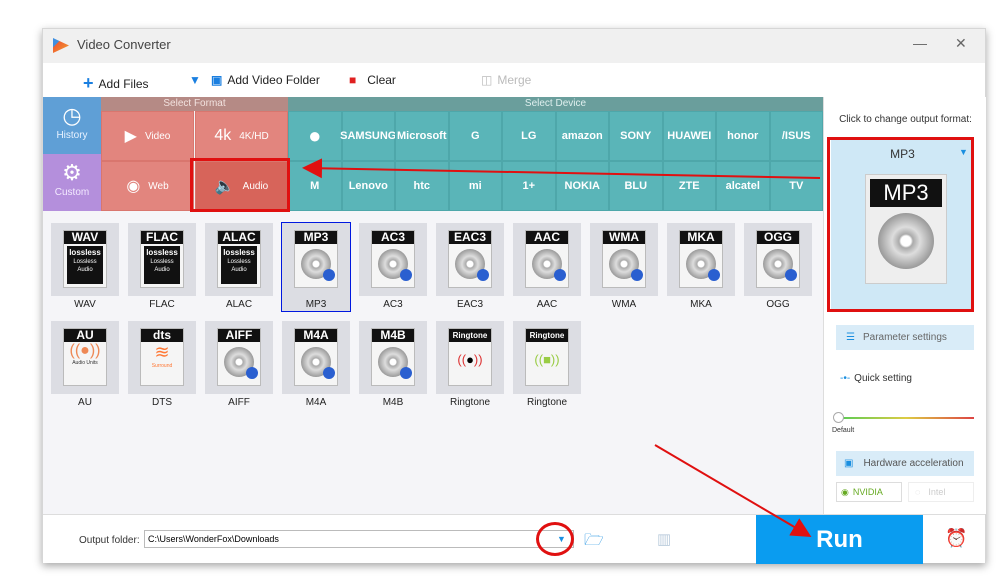 The height and width of the screenshot is (580, 1000). I want to click on format-tile-mp3: MP3 MP3, so click(316, 267).